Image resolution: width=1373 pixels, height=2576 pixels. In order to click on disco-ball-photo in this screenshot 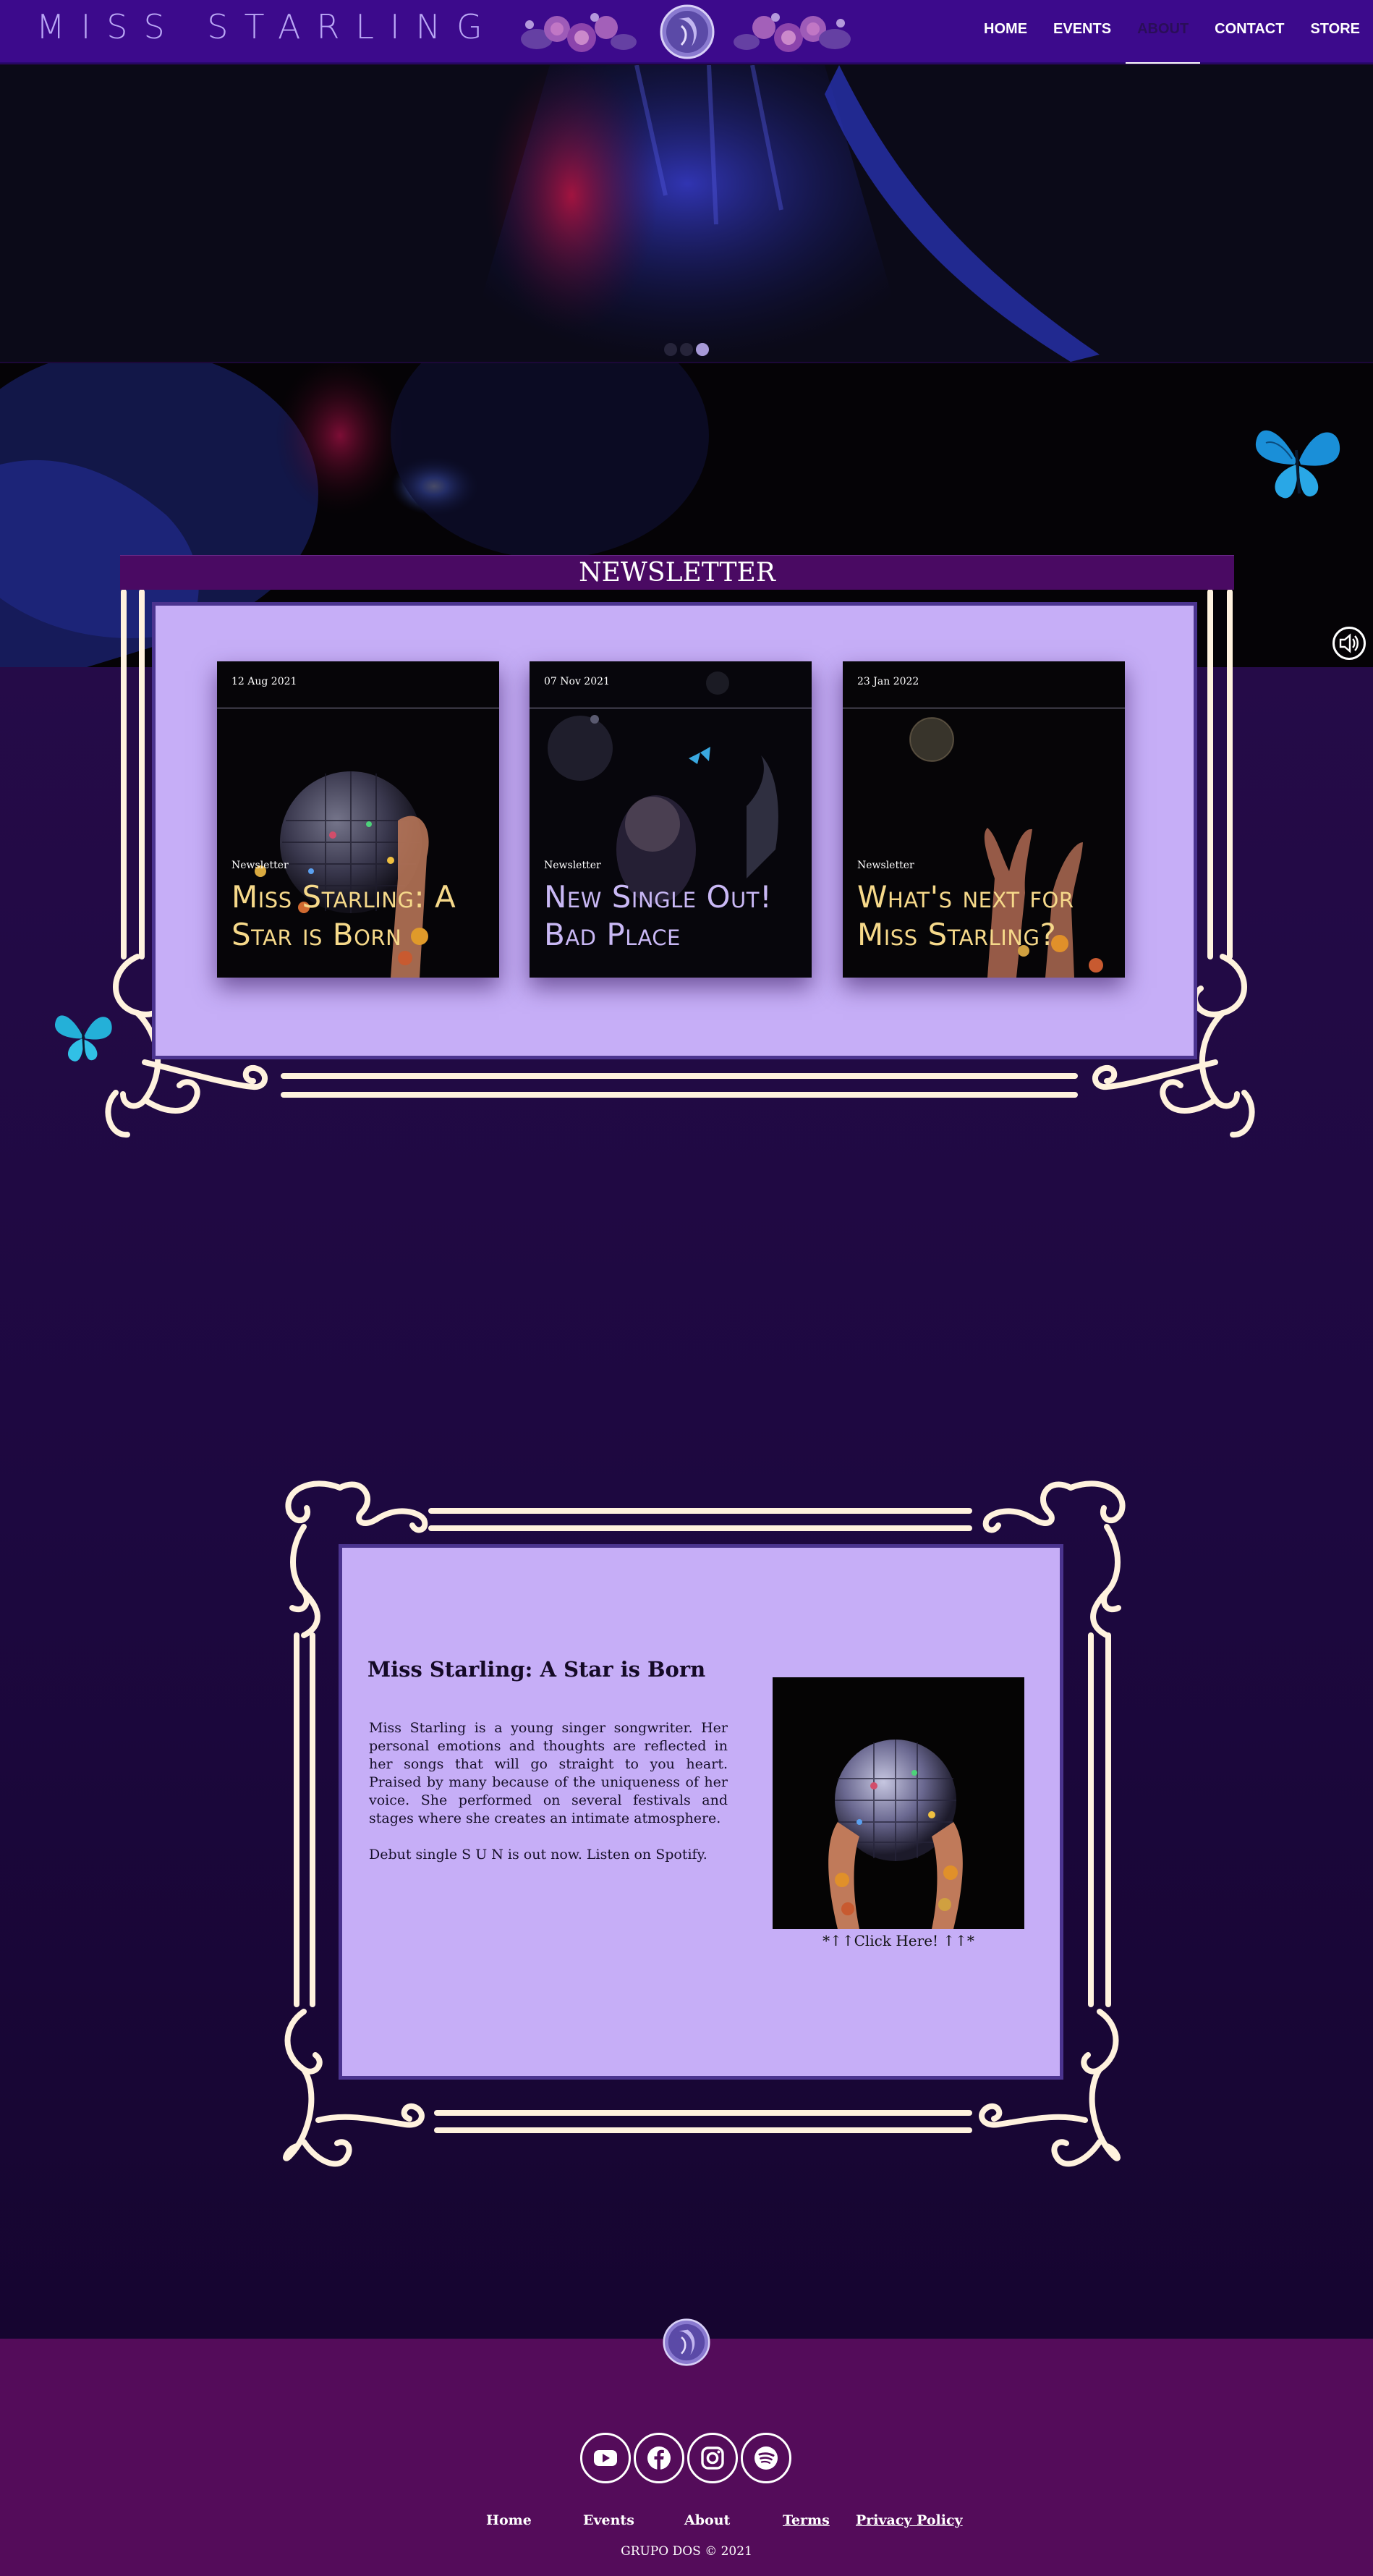, I will do `click(898, 1803)`.